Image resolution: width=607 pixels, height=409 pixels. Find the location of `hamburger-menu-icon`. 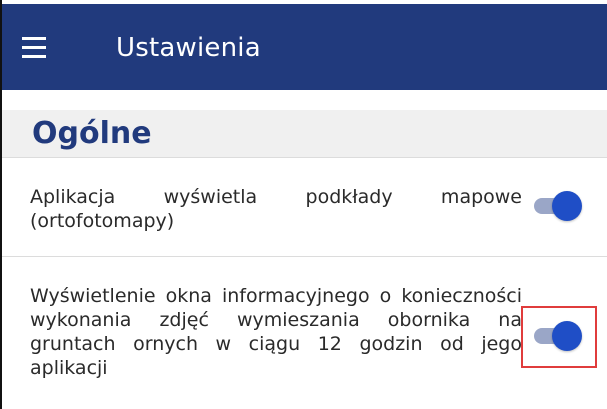

hamburger-menu-icon is located at coordinates (34, 47).